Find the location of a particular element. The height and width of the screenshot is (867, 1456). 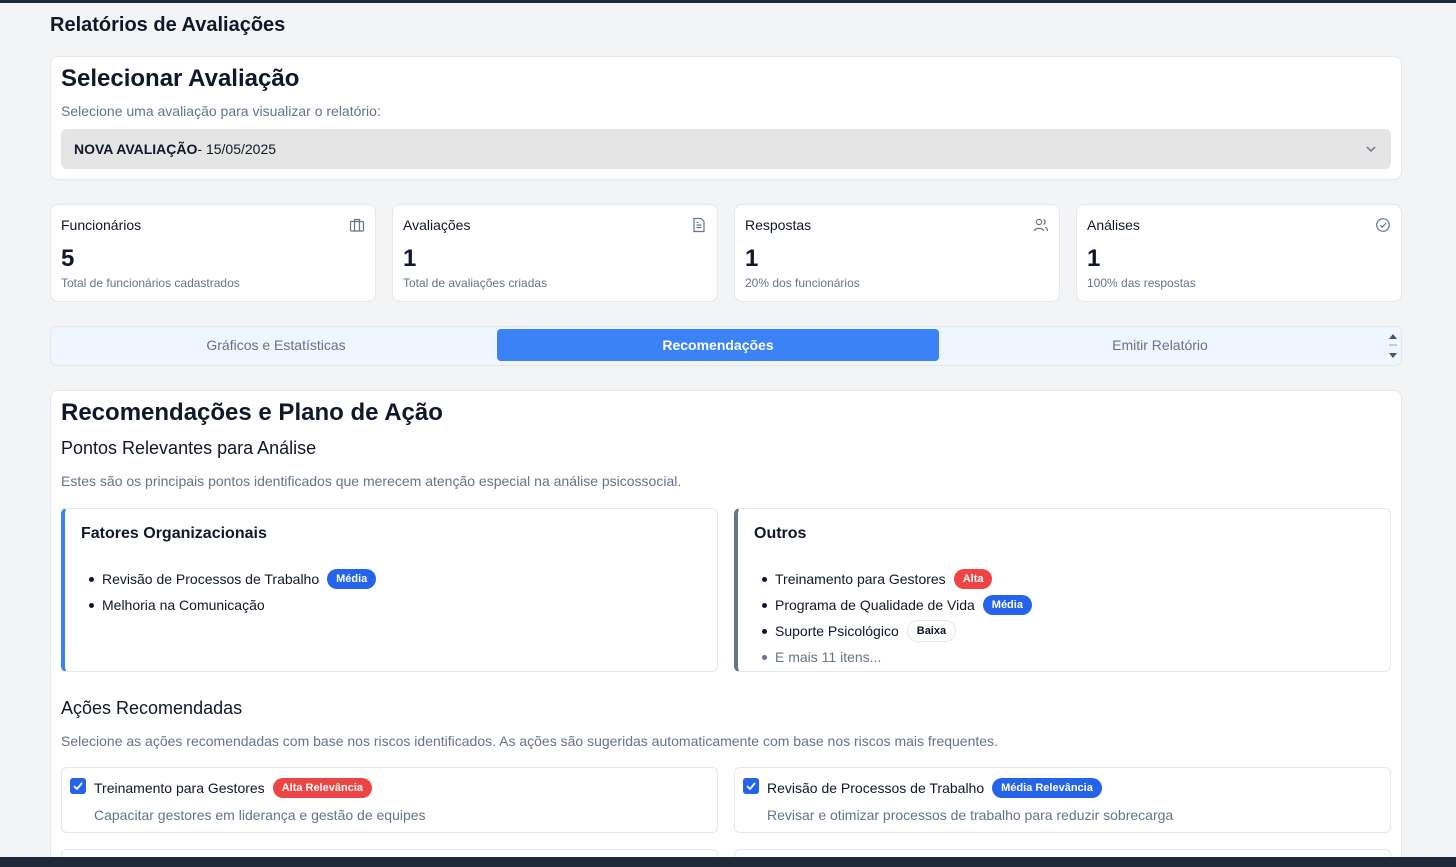

briefcase-icon is located at coordinates (357, 225).